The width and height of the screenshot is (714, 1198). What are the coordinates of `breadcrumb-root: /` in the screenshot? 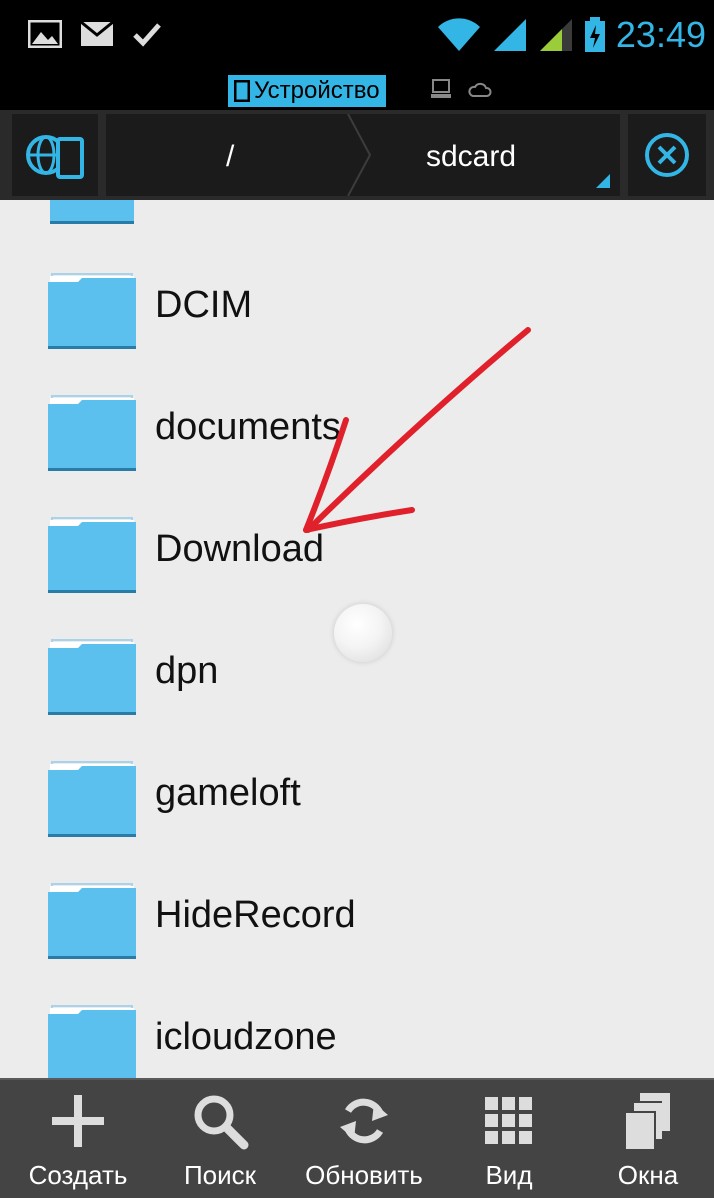 It's located at (230, 157).